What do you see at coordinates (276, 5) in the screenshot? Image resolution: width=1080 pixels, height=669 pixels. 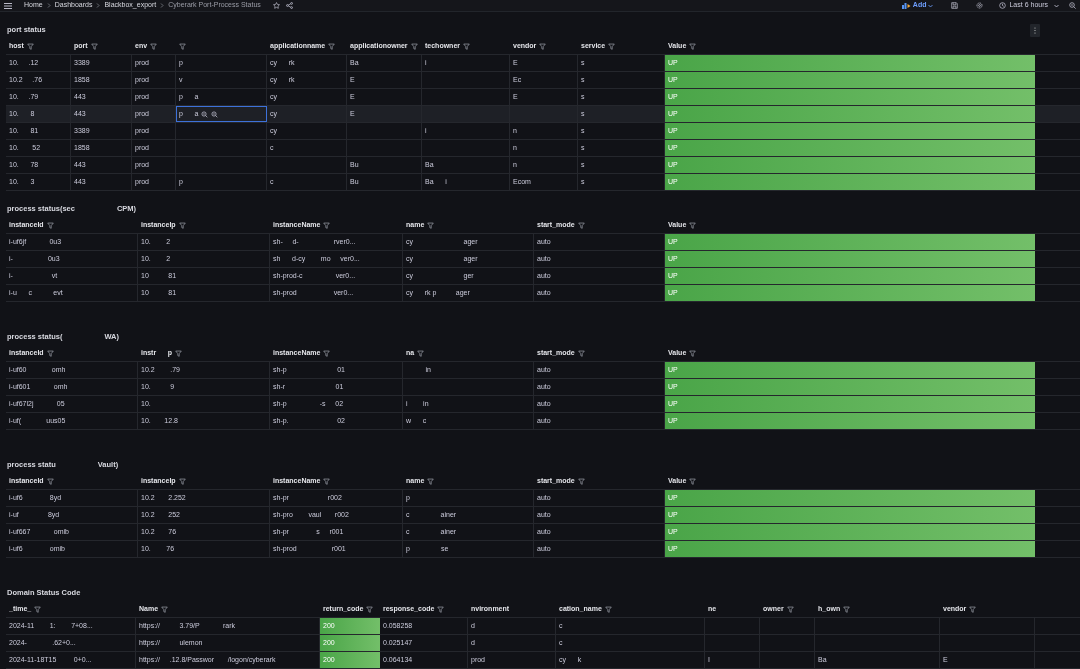 I see `star-icon` at bounding box center [276, 5].